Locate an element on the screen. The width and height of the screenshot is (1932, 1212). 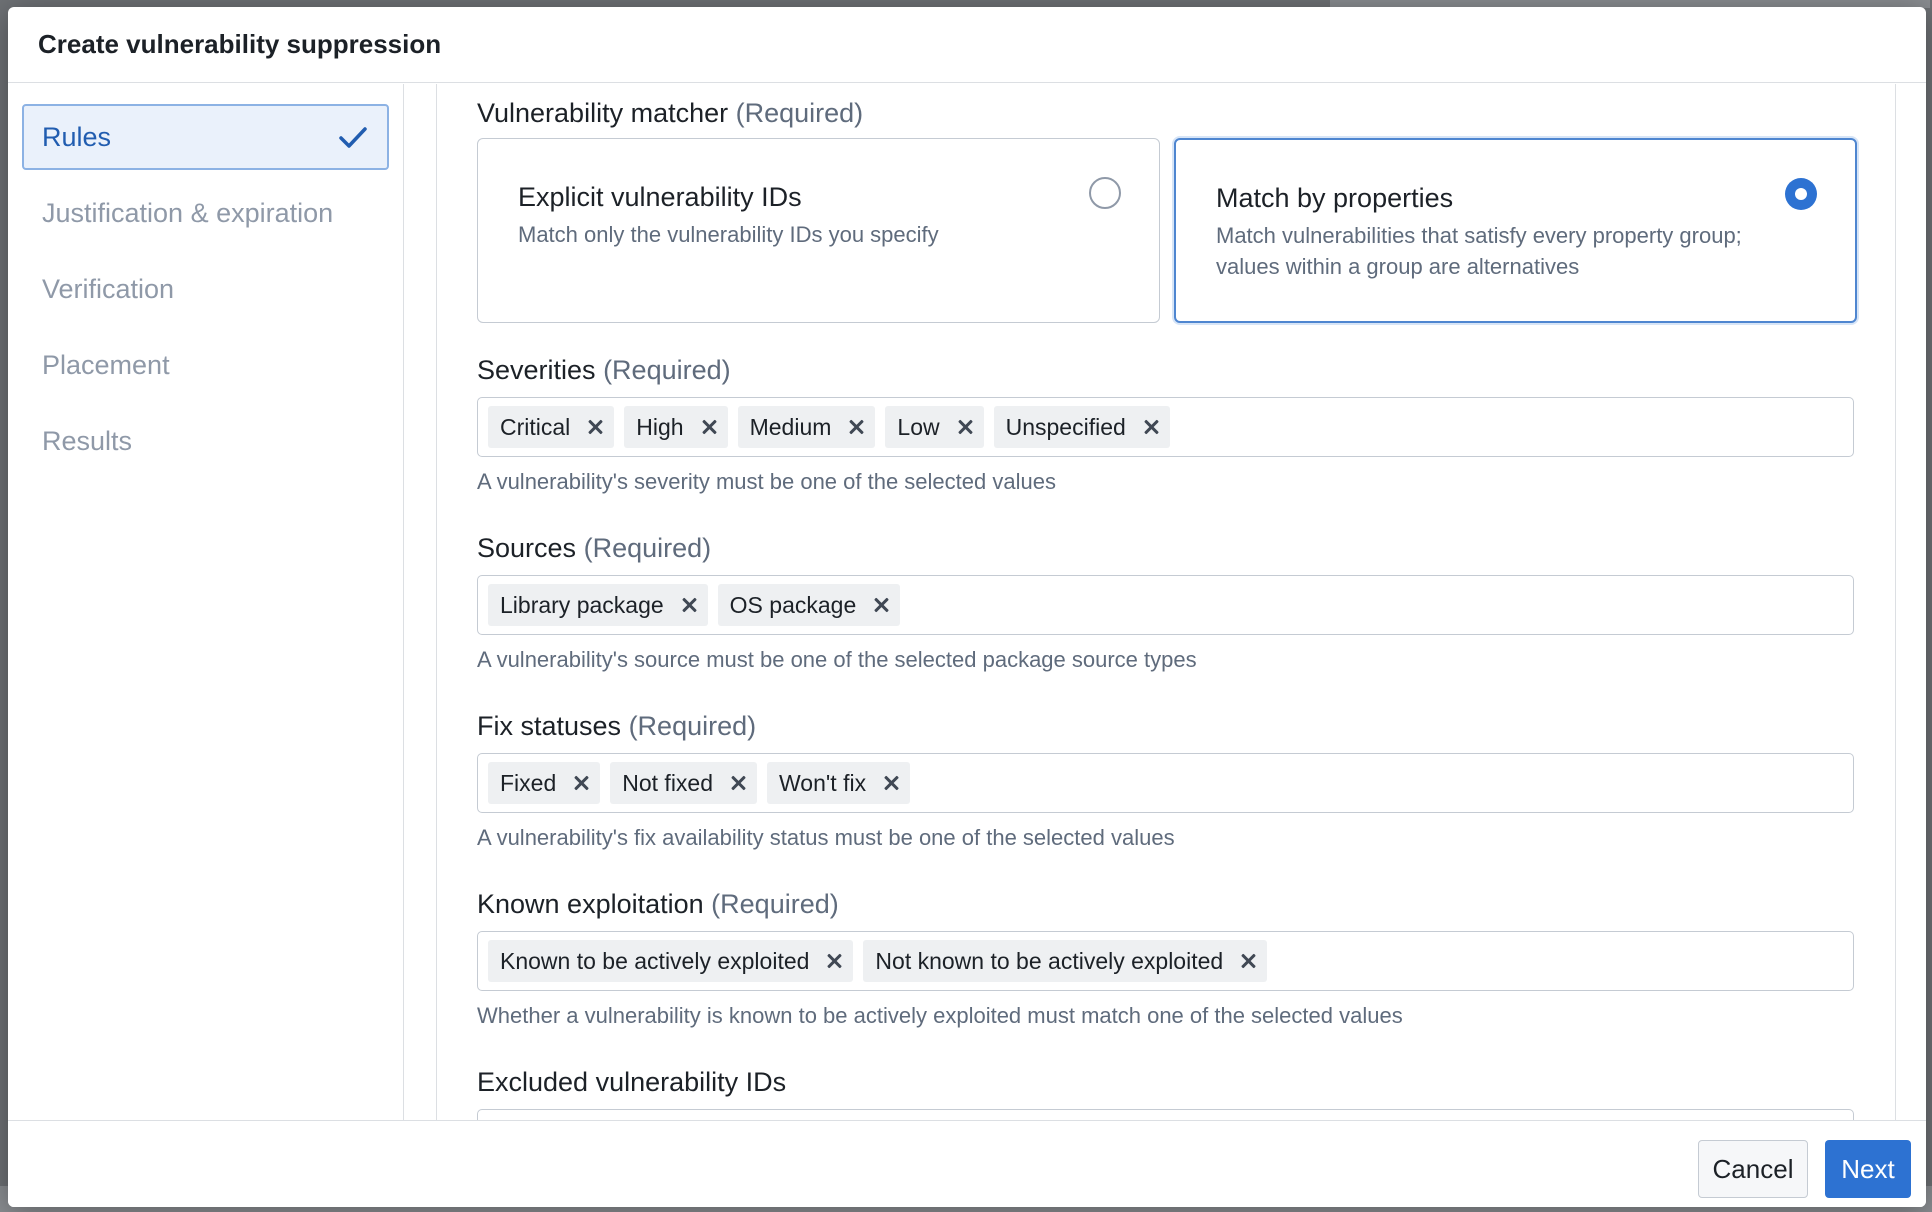
tag-label: Known to be actively exploited is located at coordinates (655, 960).